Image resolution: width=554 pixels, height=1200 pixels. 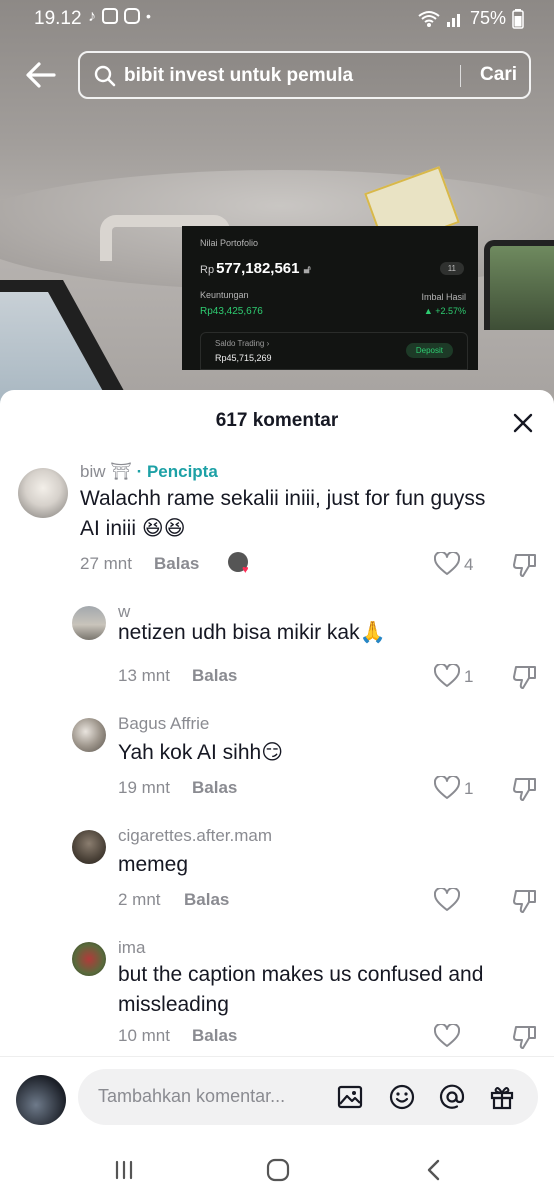 What do you see at coordinates (243, 358) in the screenshot?
I see `trading-value: Rp45,715,269` at bounding box center [243, 358].